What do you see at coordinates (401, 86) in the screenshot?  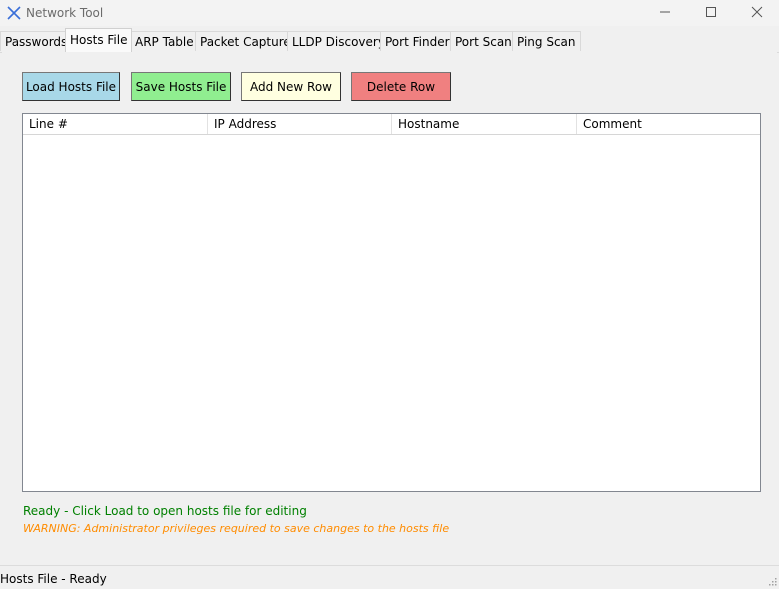 I see `delete-row-button: Delete Row` at bounding box center [401, 86].